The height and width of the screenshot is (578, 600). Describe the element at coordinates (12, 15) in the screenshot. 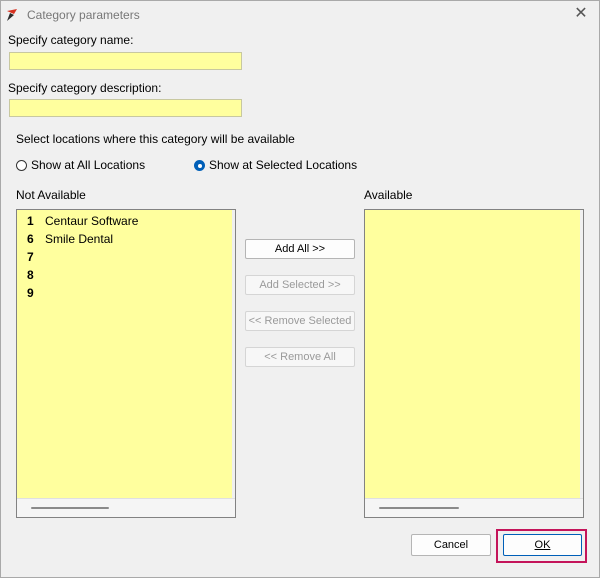

I see `app-logo-icon` at that location.